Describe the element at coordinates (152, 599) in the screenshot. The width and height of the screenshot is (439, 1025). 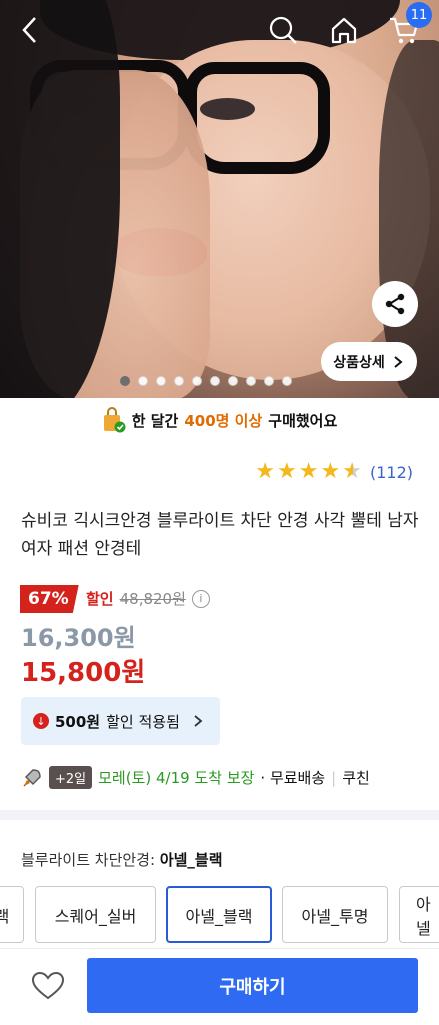
I see `original-price: 48,820원` at that location.